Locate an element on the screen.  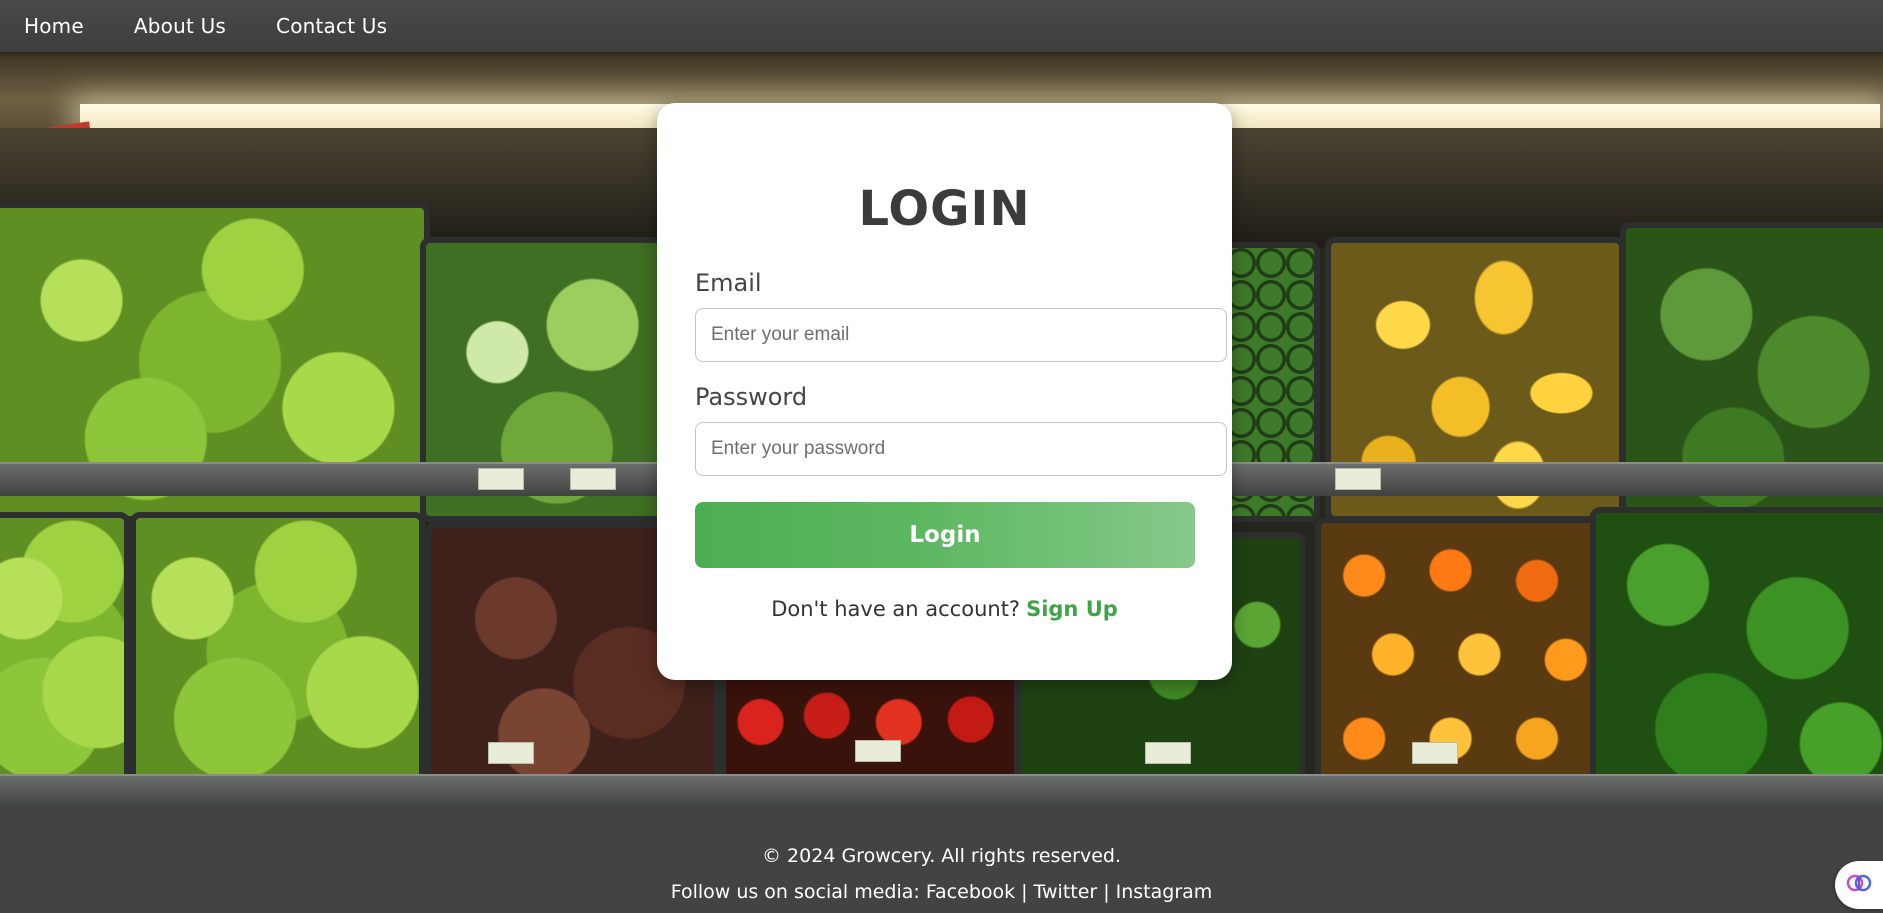
copyright-text: © 2024 Growcery. All rights reserved. is located at coordinates (941, 856).